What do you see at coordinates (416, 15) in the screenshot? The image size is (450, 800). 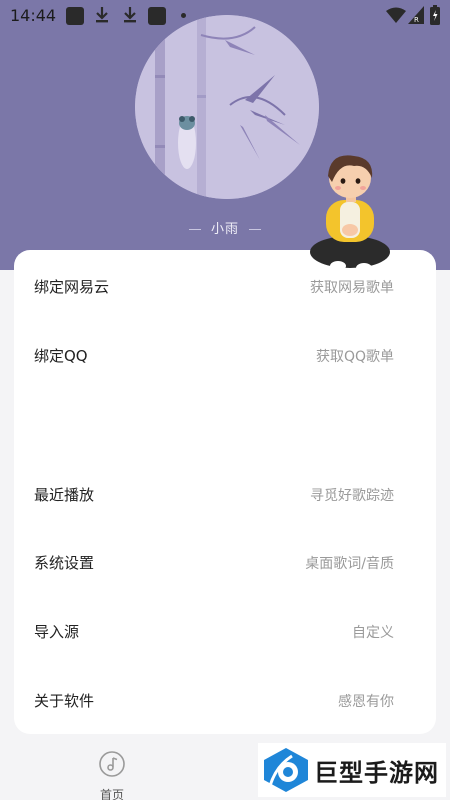 I see `signal-icon: R` at bounding box center [416, 15].